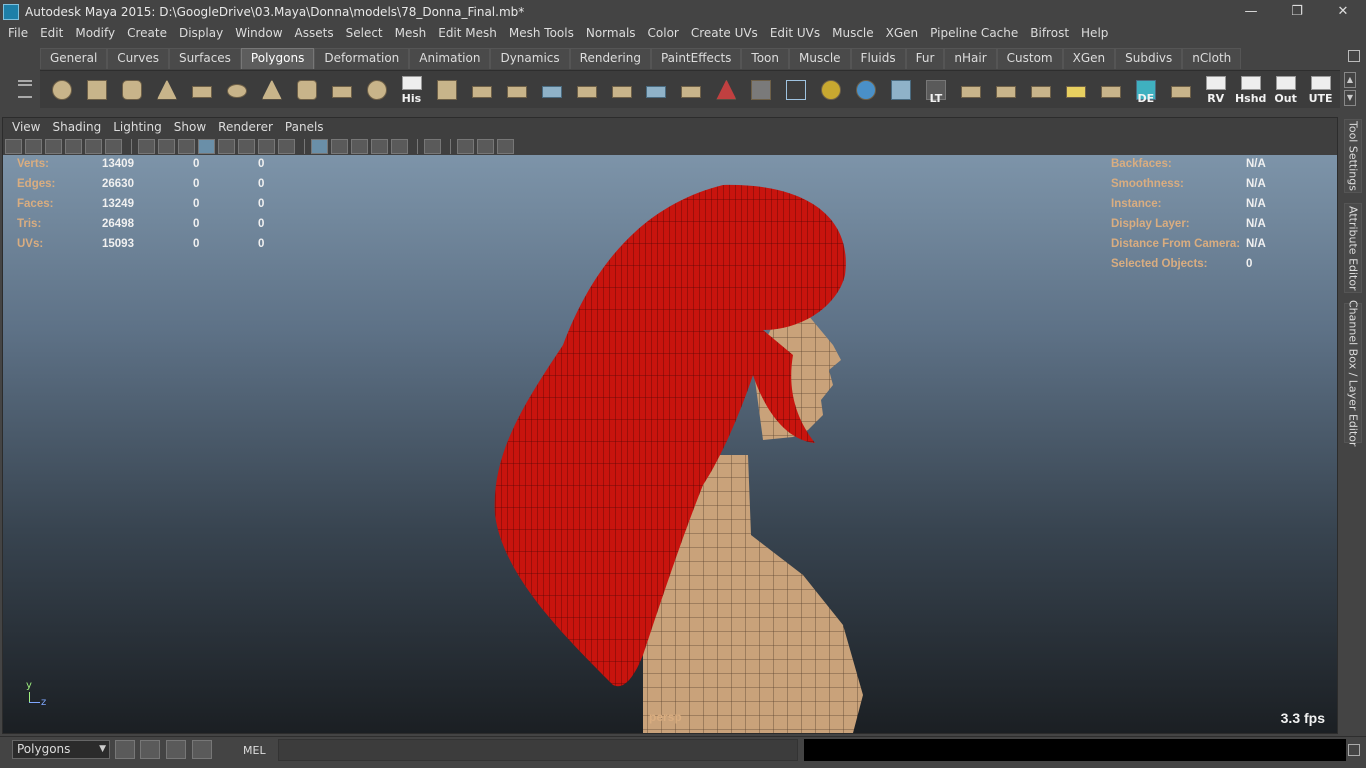  I want to click on menu-file: File, so click(18, 33).